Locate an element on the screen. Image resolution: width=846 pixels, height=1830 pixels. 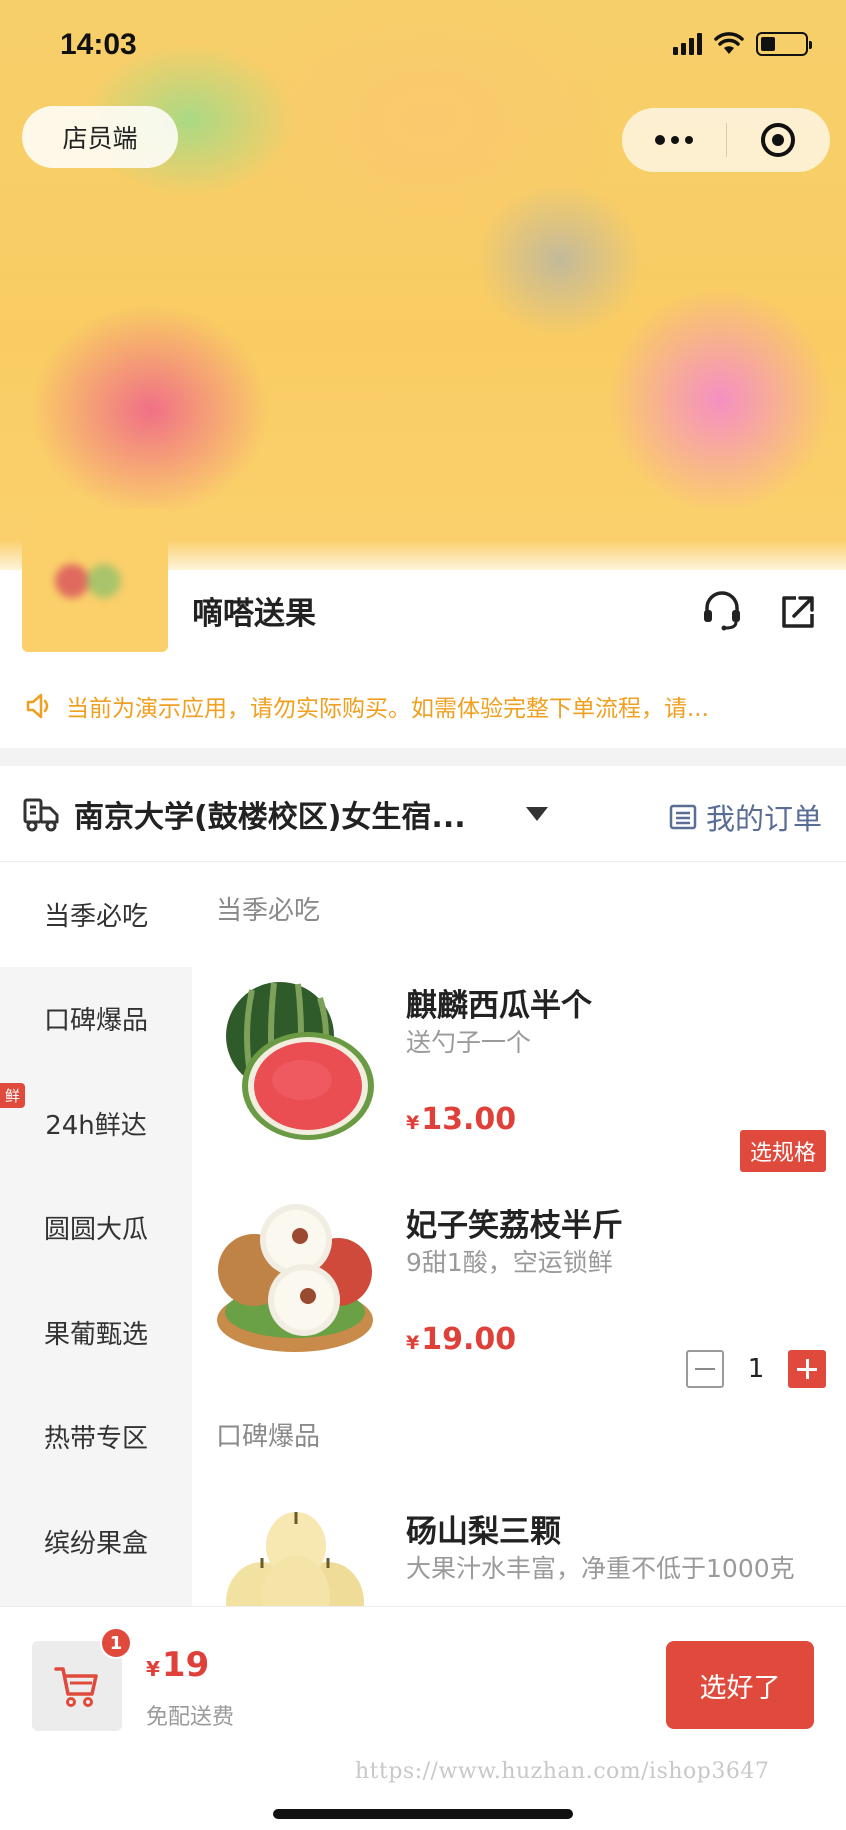
category-sidebar: 当季必吃 口碑爆品 鲜 24h鲜达 圆圆大瓜 果葡甄选 热带专区 缤纷果盒 is located at coordinates (96, 1234).